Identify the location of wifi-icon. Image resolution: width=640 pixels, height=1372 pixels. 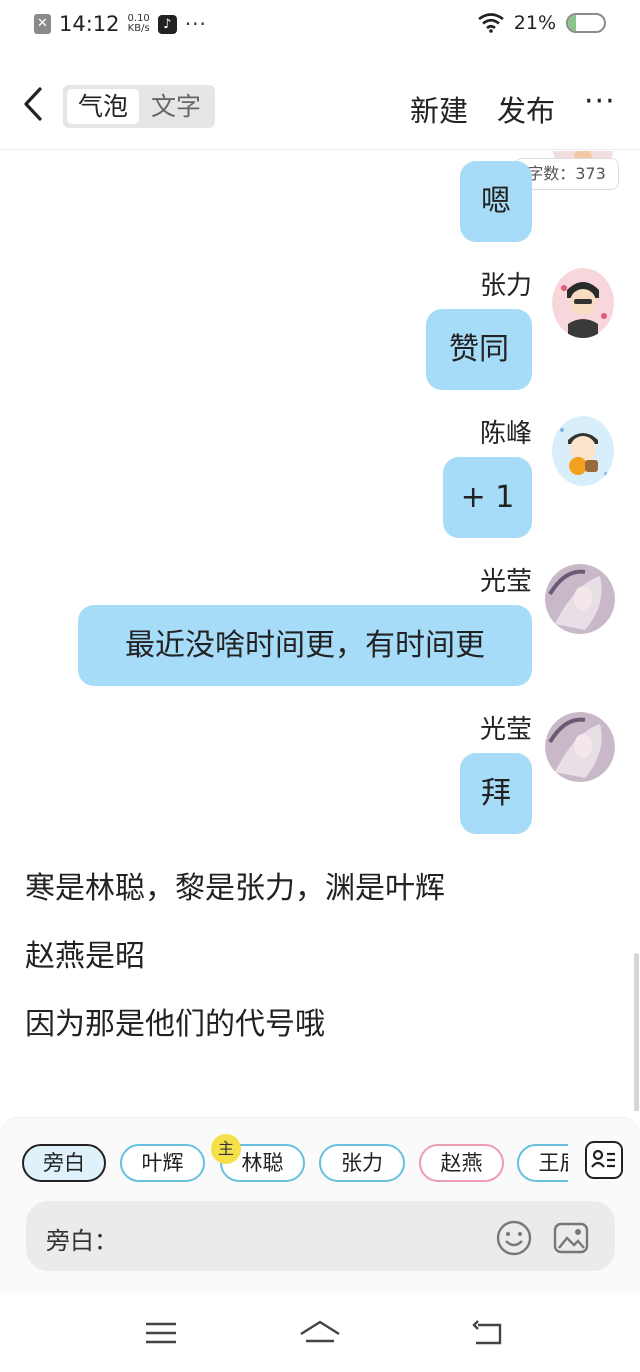
(490, 23).